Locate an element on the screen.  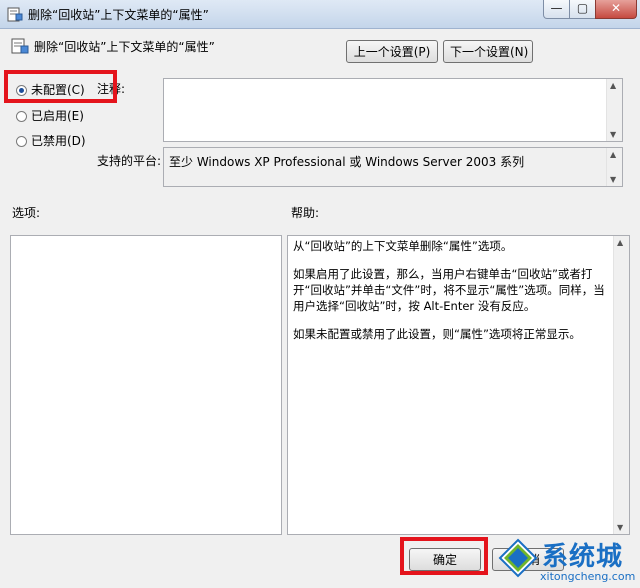
comment-textarea: ▲ ▼ is located at coordinates (393, 110).